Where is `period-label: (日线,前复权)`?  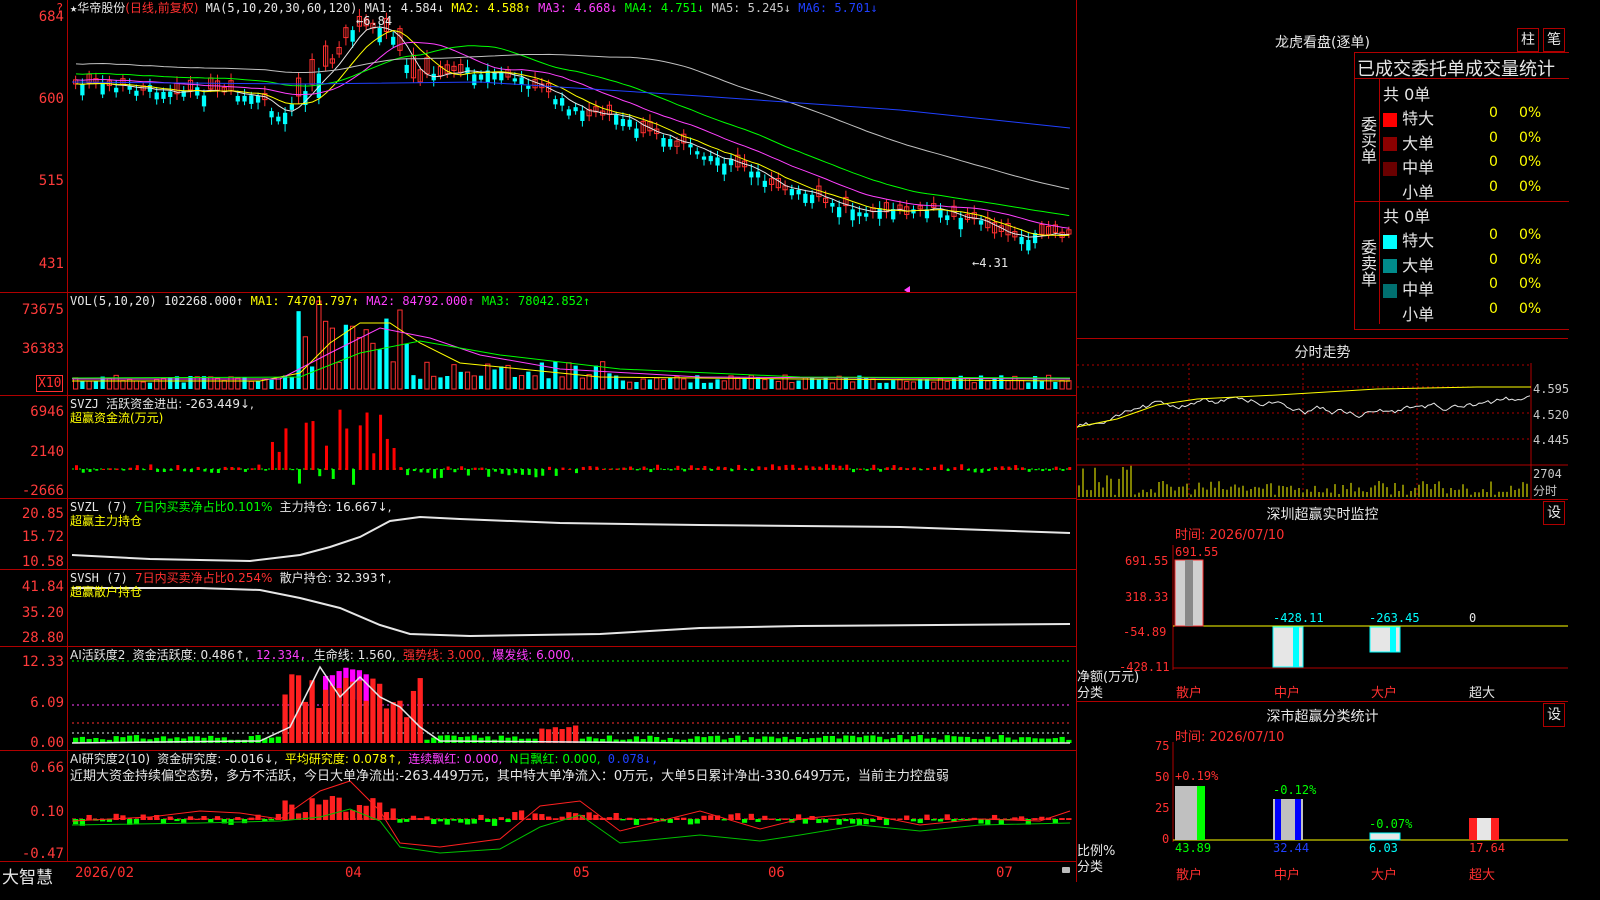
period-label: (日线,前复权) is located at coordinates (161, 8).